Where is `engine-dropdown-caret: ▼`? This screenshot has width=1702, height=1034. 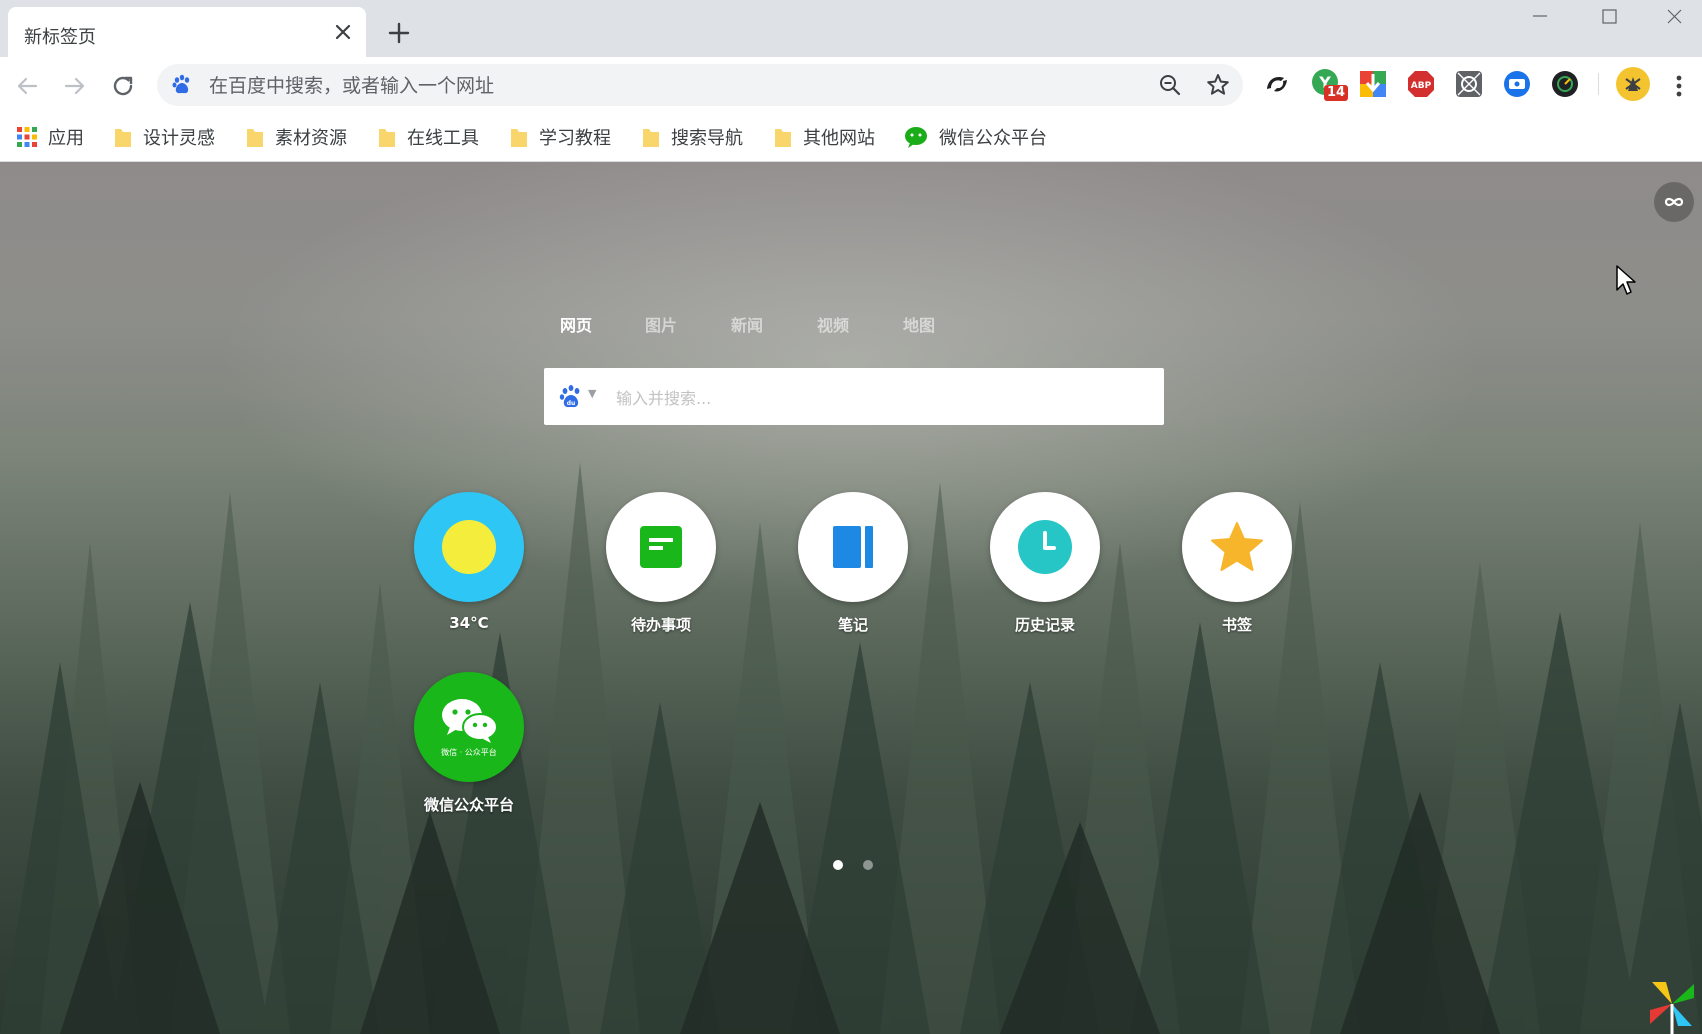
engine-dropdown-caret: ▼ is located at coordinates (592, 393).